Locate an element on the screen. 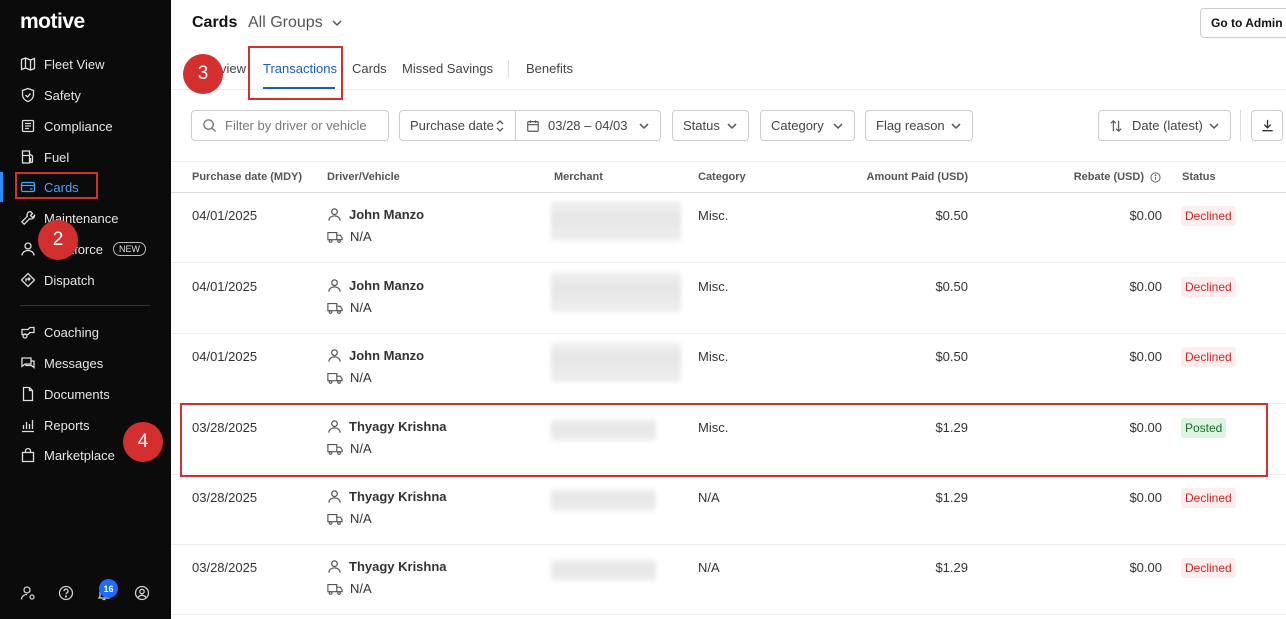  tab-missed-savings: Missed Savings is located at coordinates (447, 68).